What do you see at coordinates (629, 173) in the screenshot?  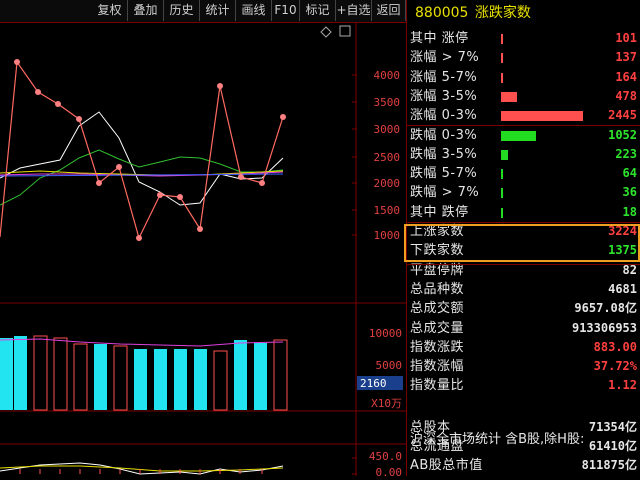 I see `stat-value: 64` at bounding box center [629, 173].